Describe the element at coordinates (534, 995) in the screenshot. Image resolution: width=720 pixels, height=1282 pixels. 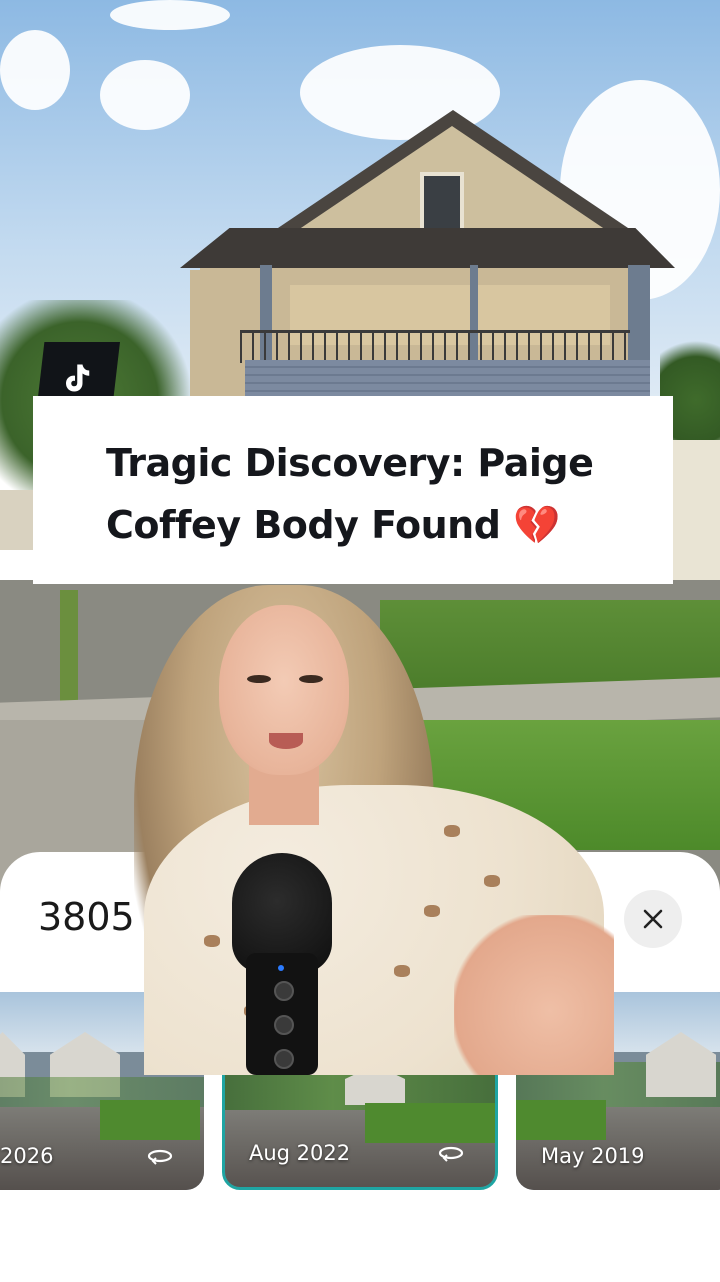
I see `presenter-hand` at that location.